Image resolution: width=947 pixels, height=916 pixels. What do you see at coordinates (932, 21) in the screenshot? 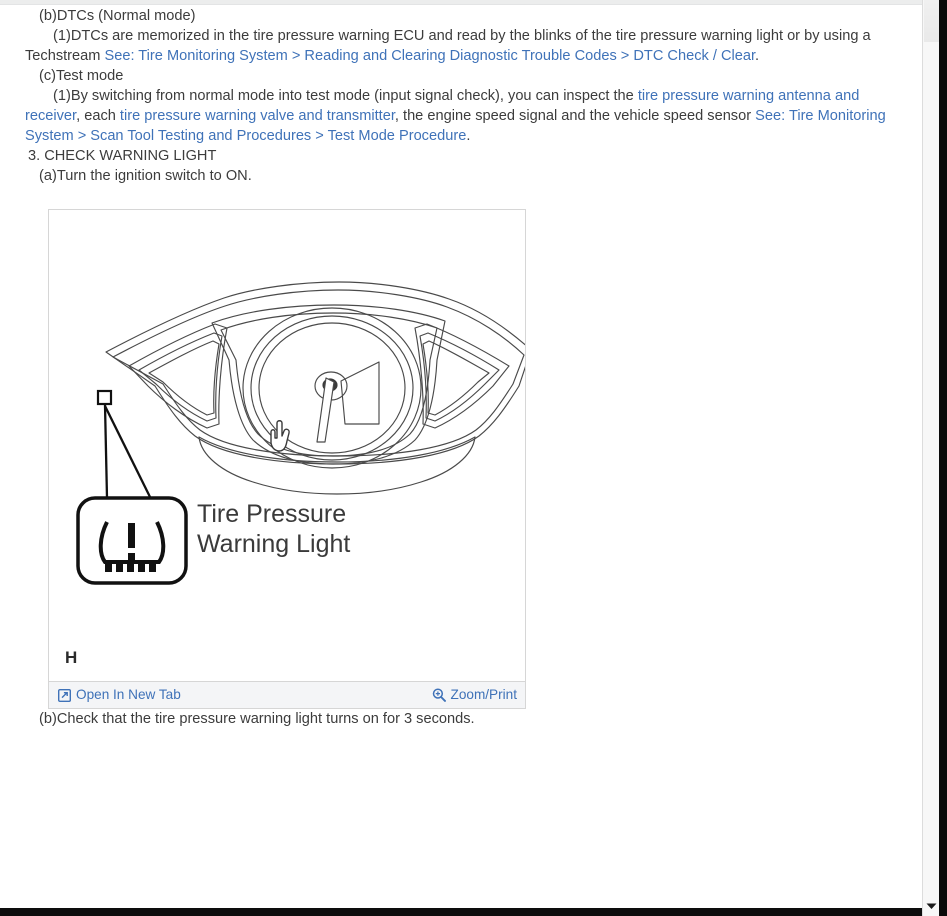
I see `window-scrollbar-thumb` at bounding box center [932, 21].